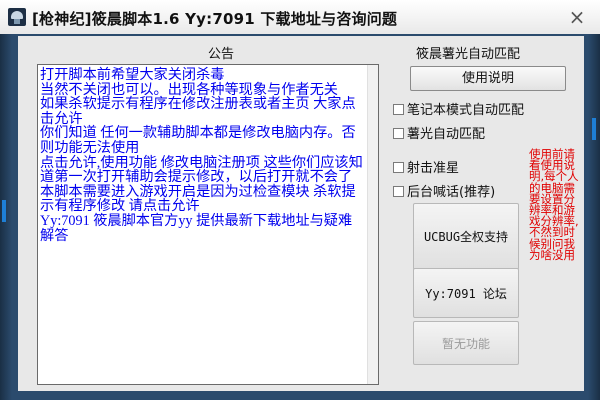 This screenshot has width=600, height=400. What do you see at coordinates (215, 19) in the screenshot?
I see `window-title: [枪神纪]筱晨脚本1.6 Yy:7091 下载地址与咨询问题` at bounding box center [215, 19].